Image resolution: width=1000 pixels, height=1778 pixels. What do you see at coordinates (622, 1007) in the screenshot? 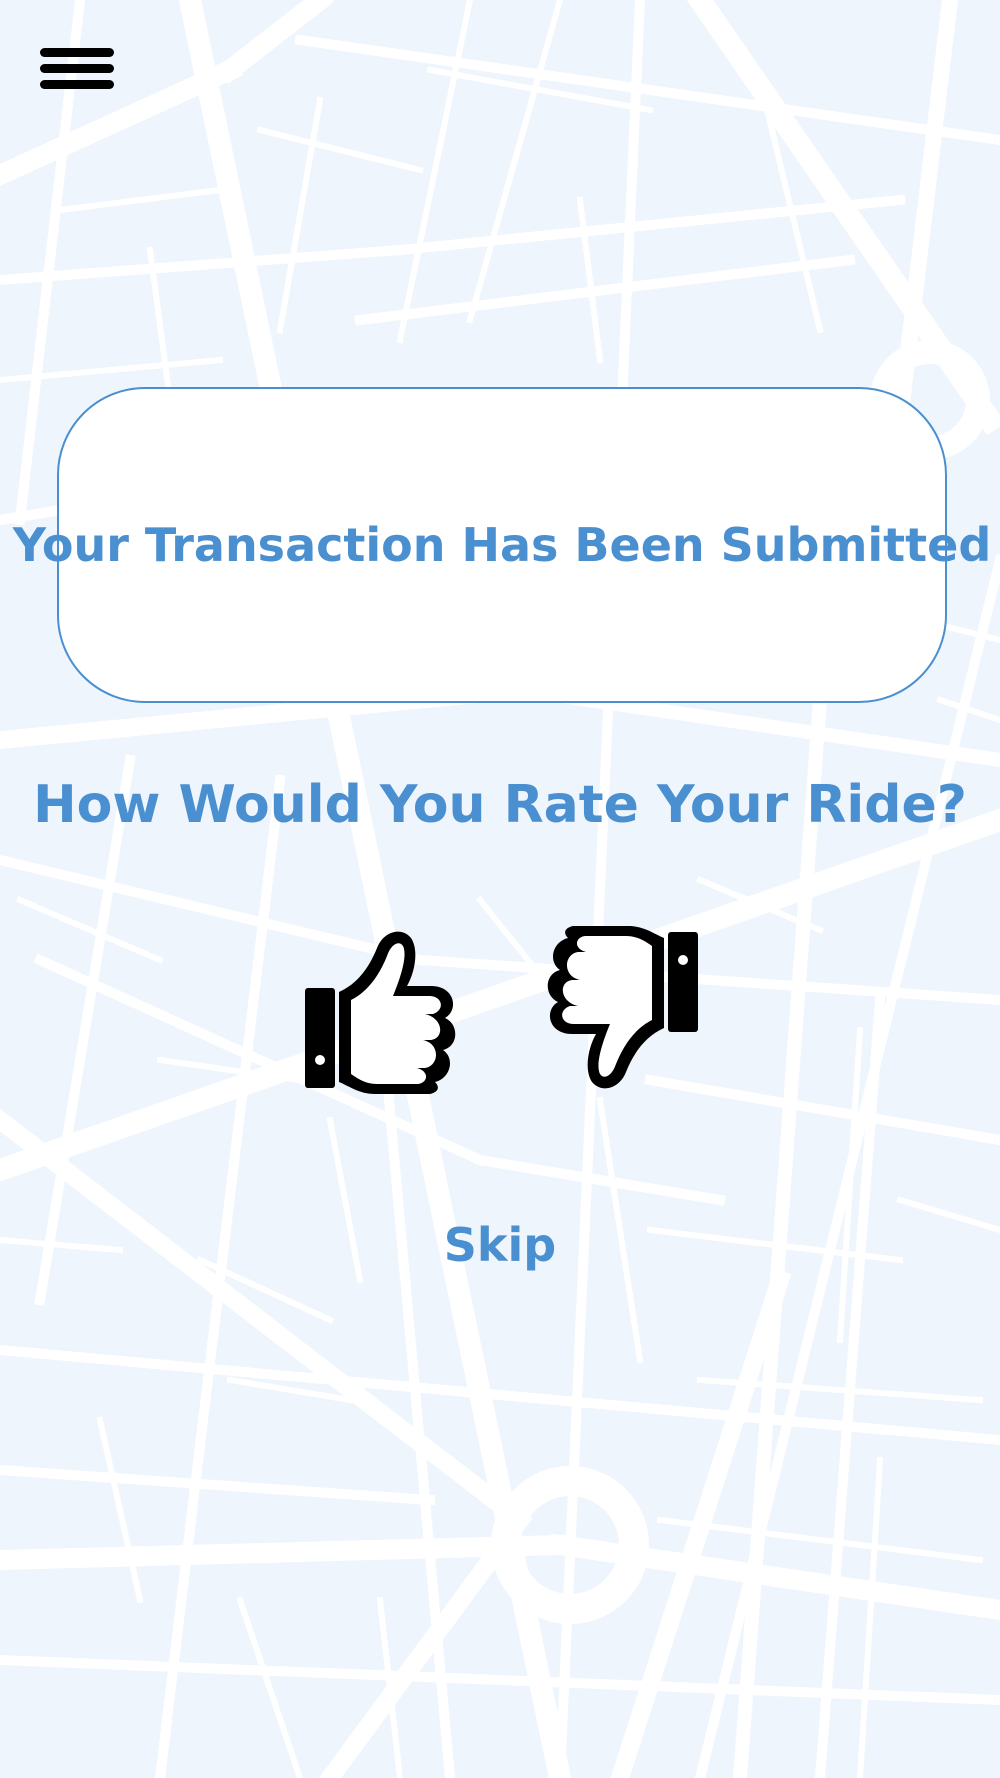
I see `thumbs-down-icon` at bounding box center [622, 1007].